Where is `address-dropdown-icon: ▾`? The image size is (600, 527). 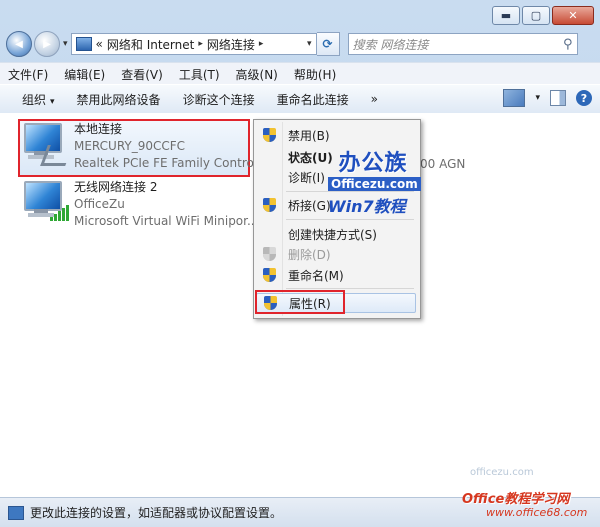
address-dropdown-icon: ▾ is located at coordinates (309, 44).